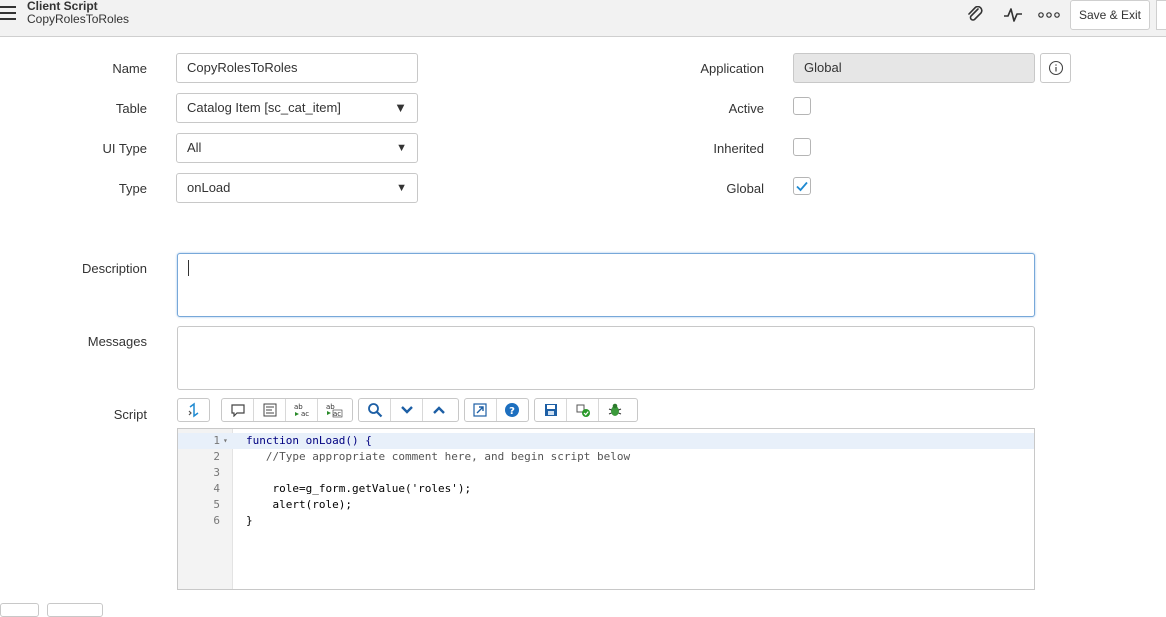 The image size is (1166, 617). I want to click on help-button: ?, so click(512, 410).